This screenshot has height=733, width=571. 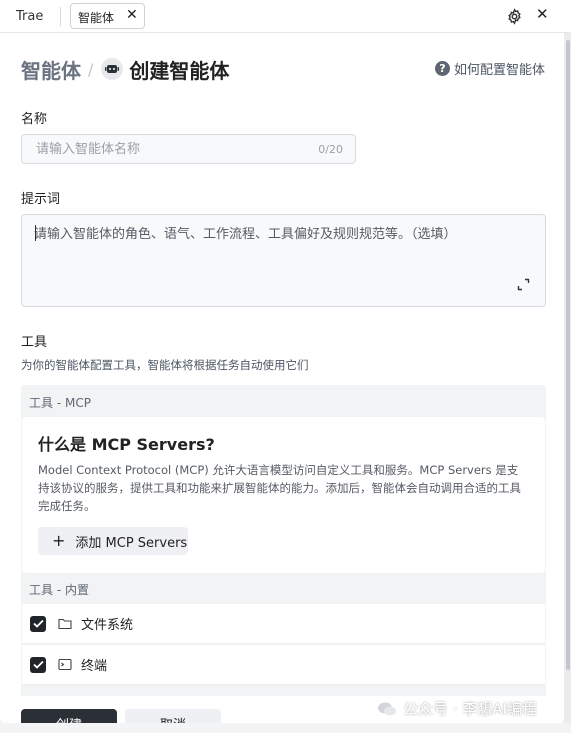 I want to click on help-icon: ?, so click(x=442, y=68).